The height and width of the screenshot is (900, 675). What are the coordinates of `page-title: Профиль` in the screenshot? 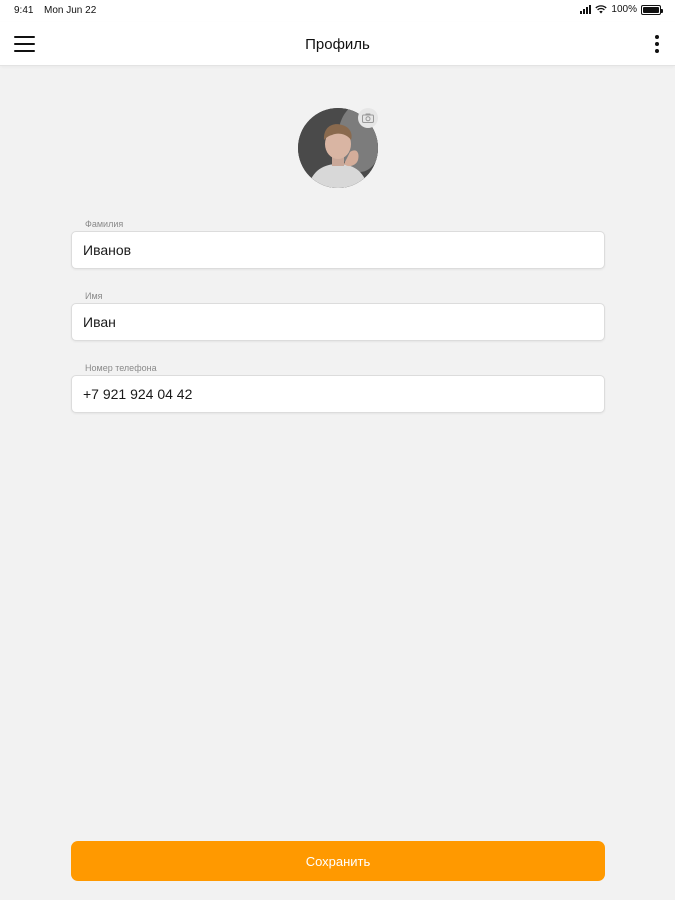 It's located at (337, 44).